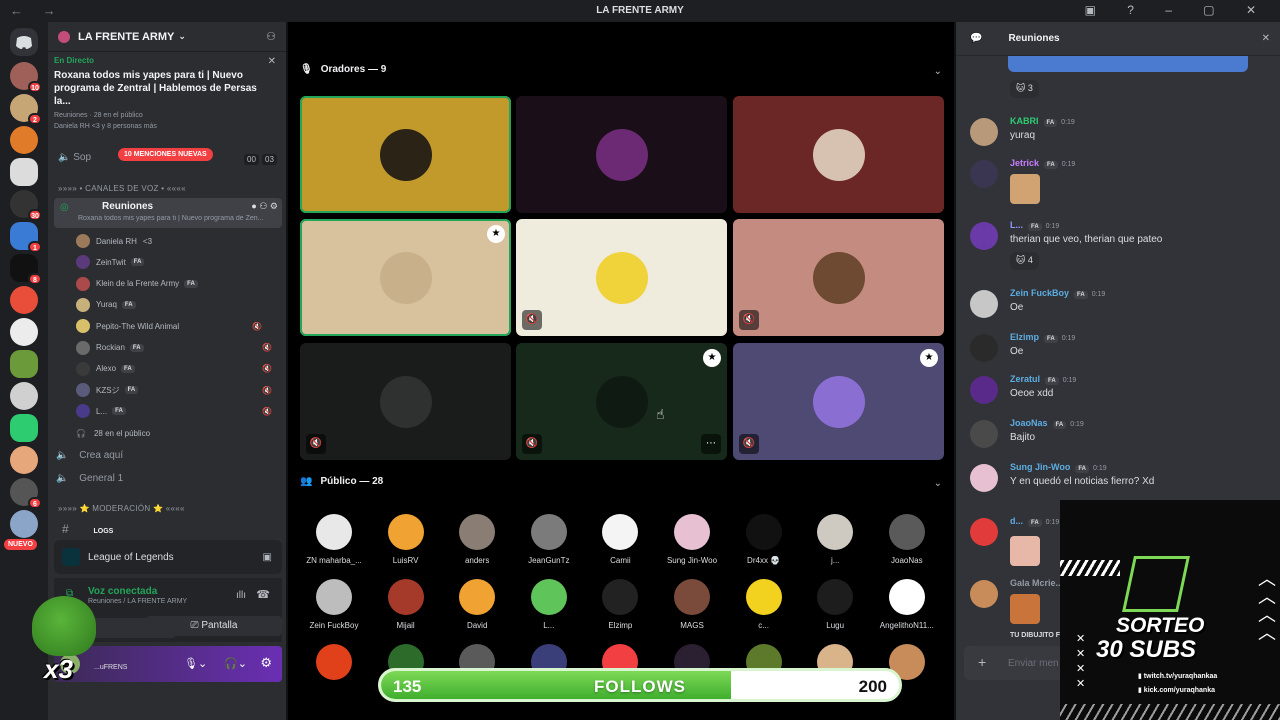  I want to click on mic-icon: 🎙⌄, so click(195, 663).